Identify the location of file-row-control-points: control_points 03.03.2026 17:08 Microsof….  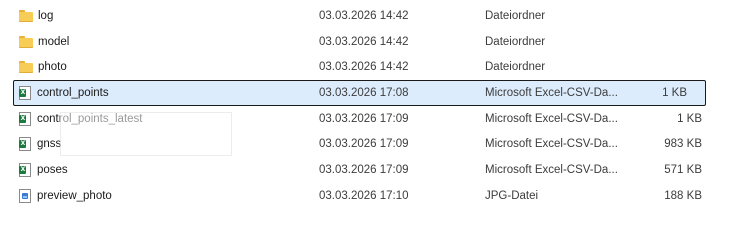
(359, 93).